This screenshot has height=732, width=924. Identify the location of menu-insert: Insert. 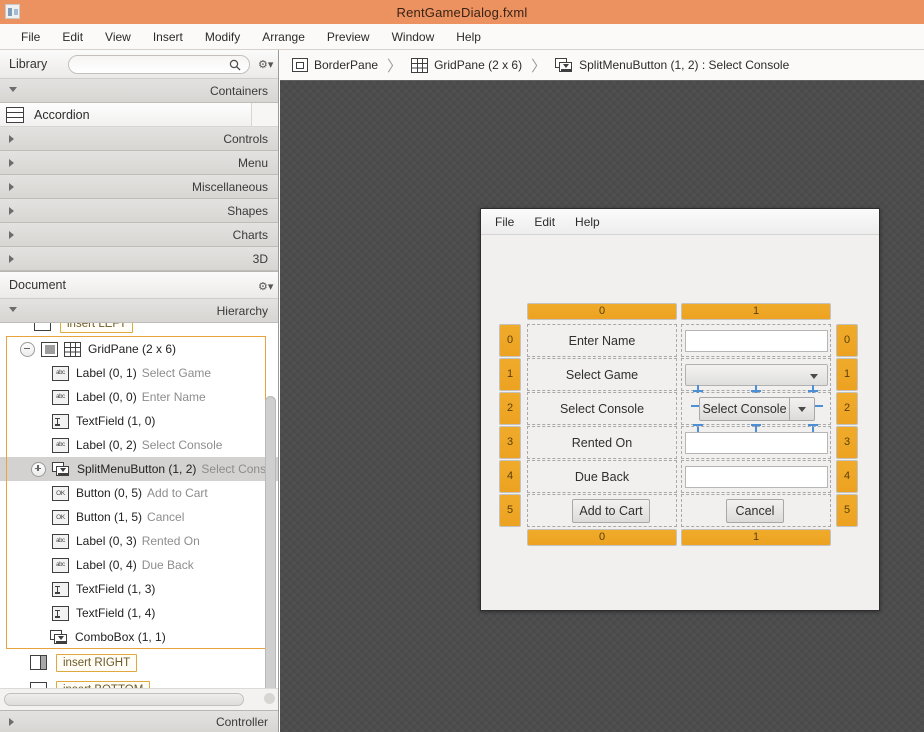
(168, 37).